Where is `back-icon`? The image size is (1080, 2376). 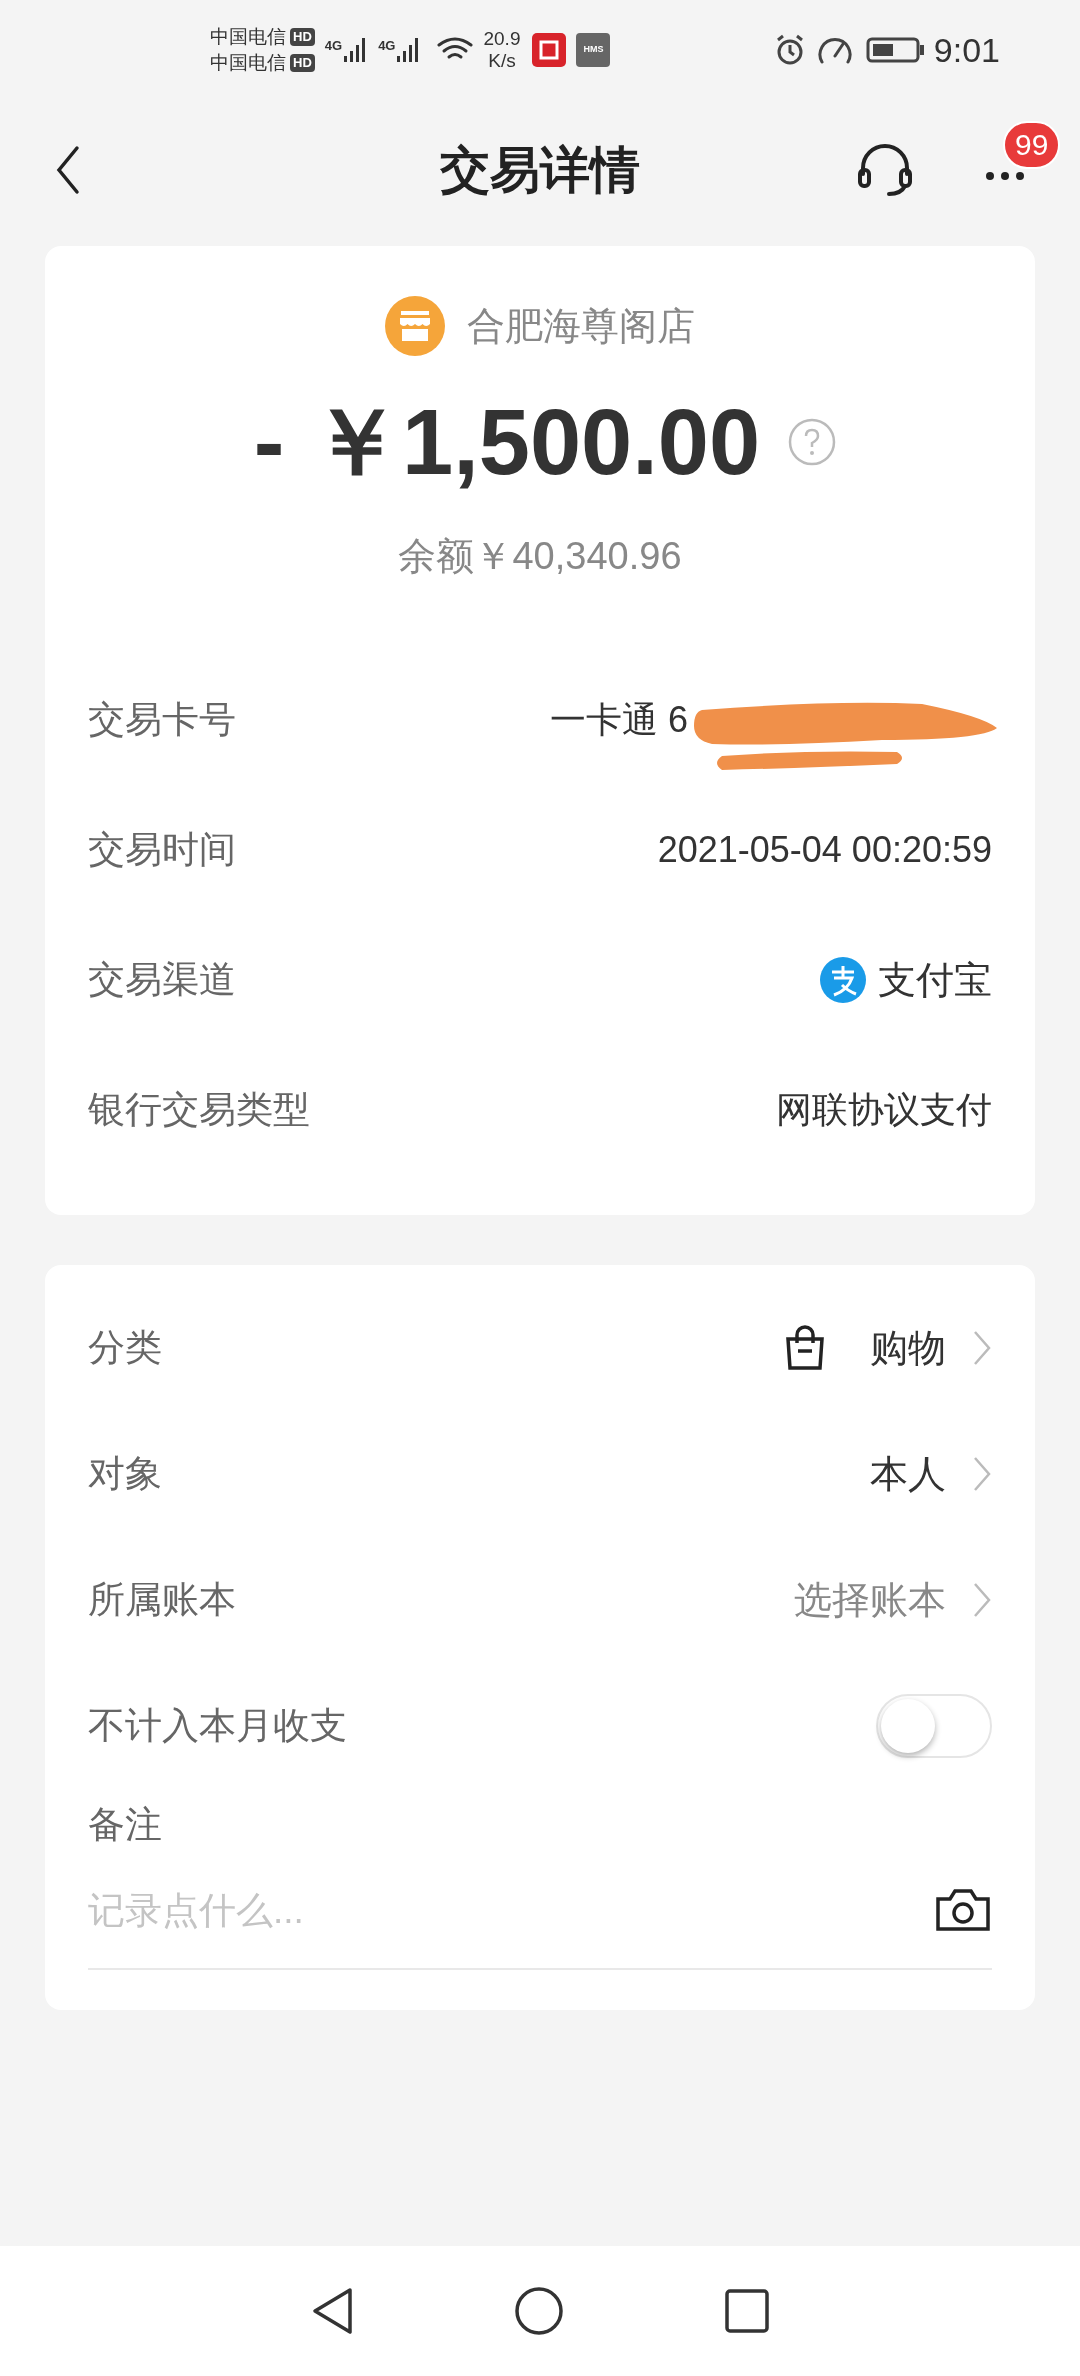
back-icon is located at coordinates (68, 170).